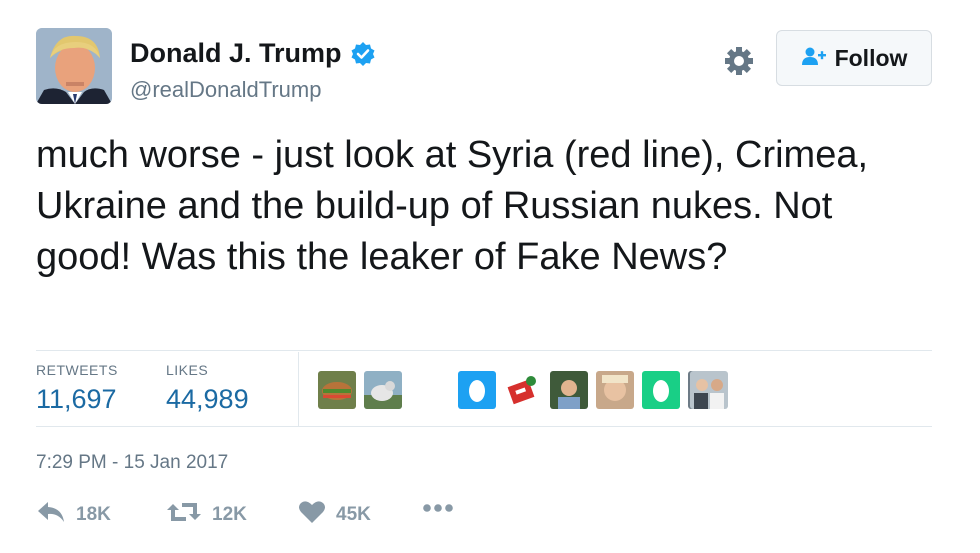 The width and height of the screenshot is (980, 553). Describe the element at coordinates (51, 514) in the screenshot. I see `reply-icon` at that location.